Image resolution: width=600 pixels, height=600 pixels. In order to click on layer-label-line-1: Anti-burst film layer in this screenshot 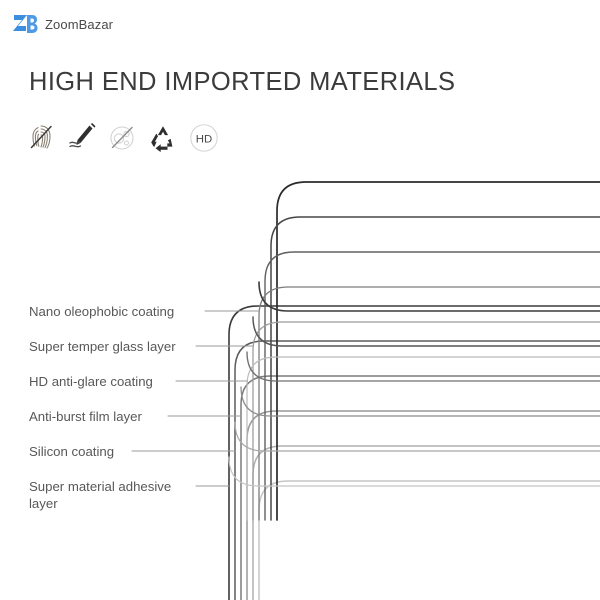, I will do `click(85, 416)`.